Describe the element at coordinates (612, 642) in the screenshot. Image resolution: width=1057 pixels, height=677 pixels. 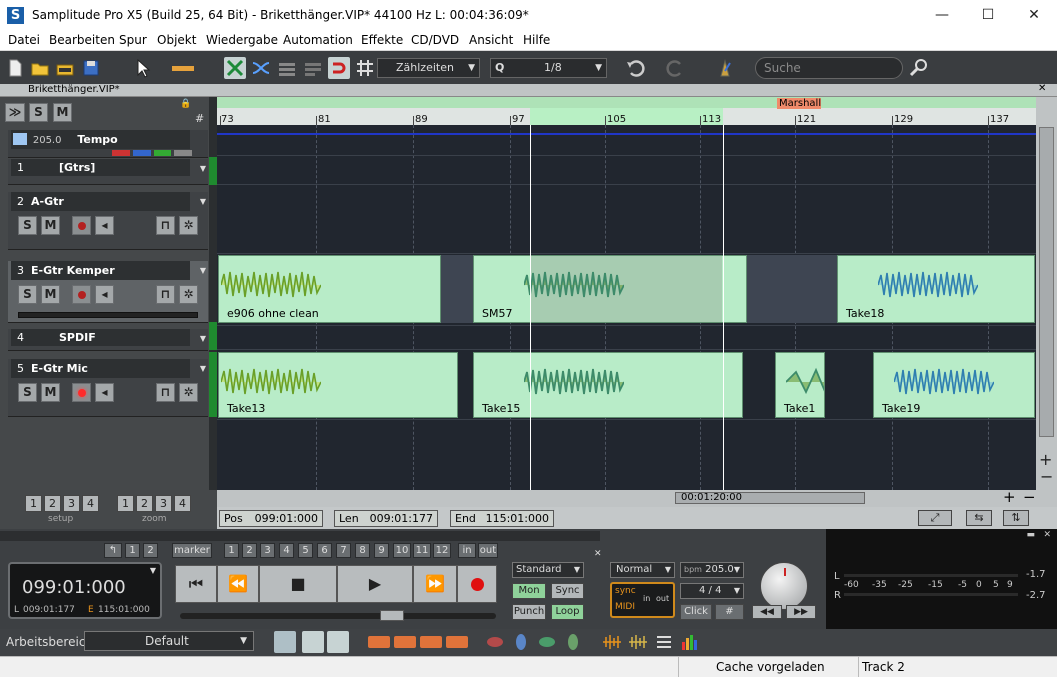
I see `waveform-icon` at that location.